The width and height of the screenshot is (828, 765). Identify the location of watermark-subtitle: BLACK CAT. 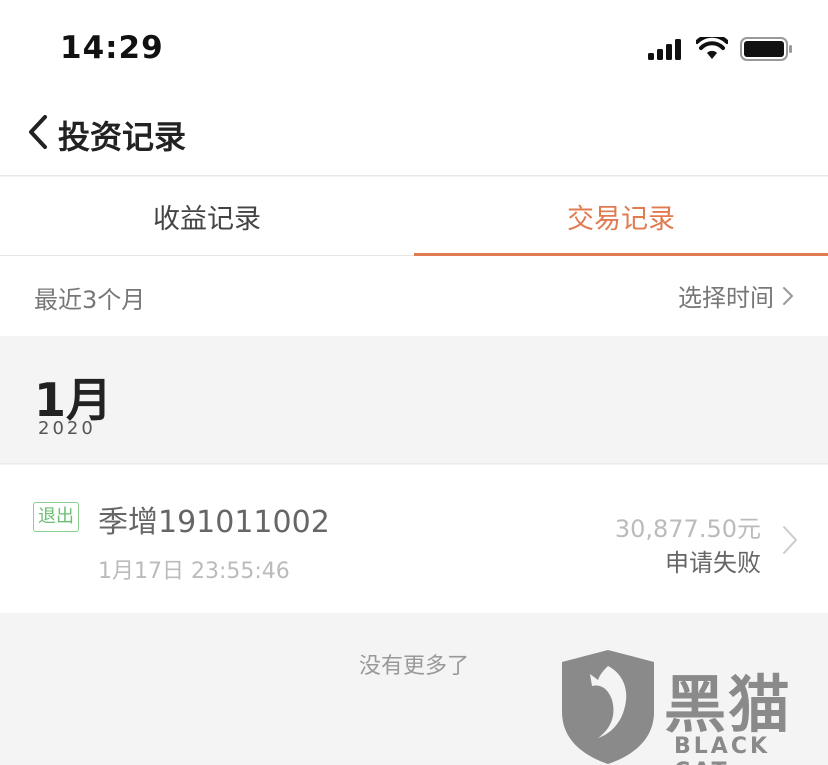
(722, 749).